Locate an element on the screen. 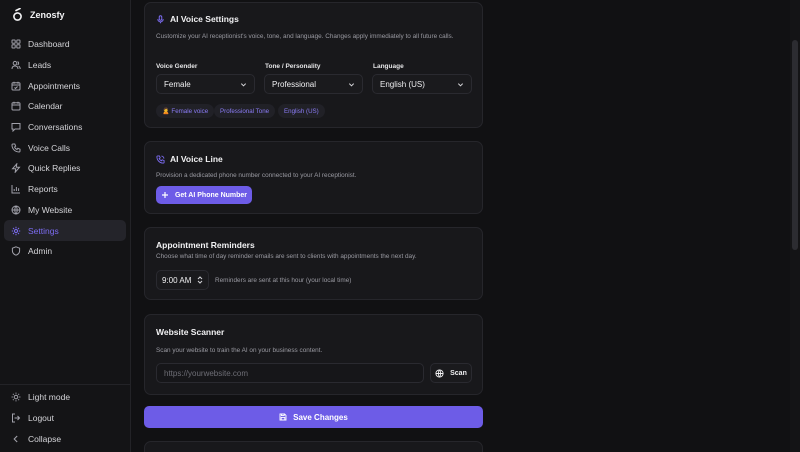 This screenshot has width=800, height=452. voice-line-title: AI Voice Line is located at coordinates (189, 159).